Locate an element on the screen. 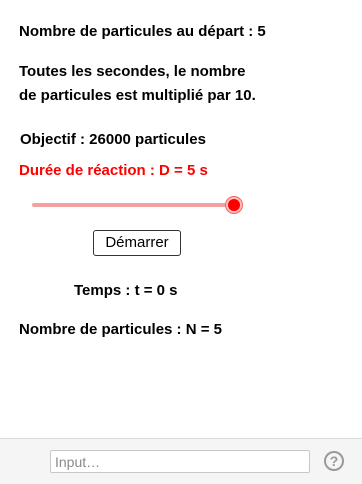 The image size is (362, 484). objective-text: Objectif : 26000 particules is located at coordinates (113, 139).